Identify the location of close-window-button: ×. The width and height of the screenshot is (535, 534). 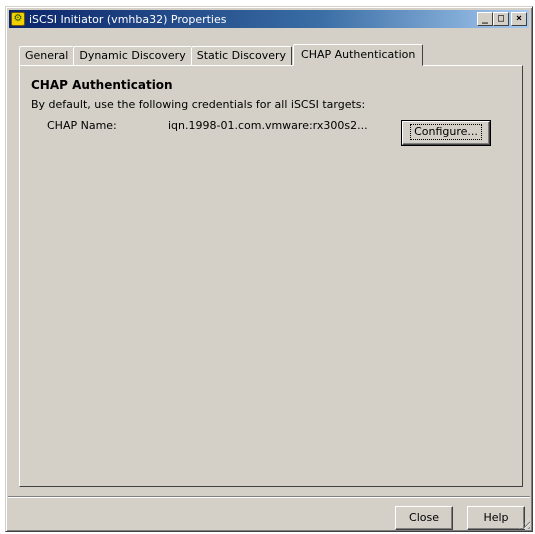
(519, 19).